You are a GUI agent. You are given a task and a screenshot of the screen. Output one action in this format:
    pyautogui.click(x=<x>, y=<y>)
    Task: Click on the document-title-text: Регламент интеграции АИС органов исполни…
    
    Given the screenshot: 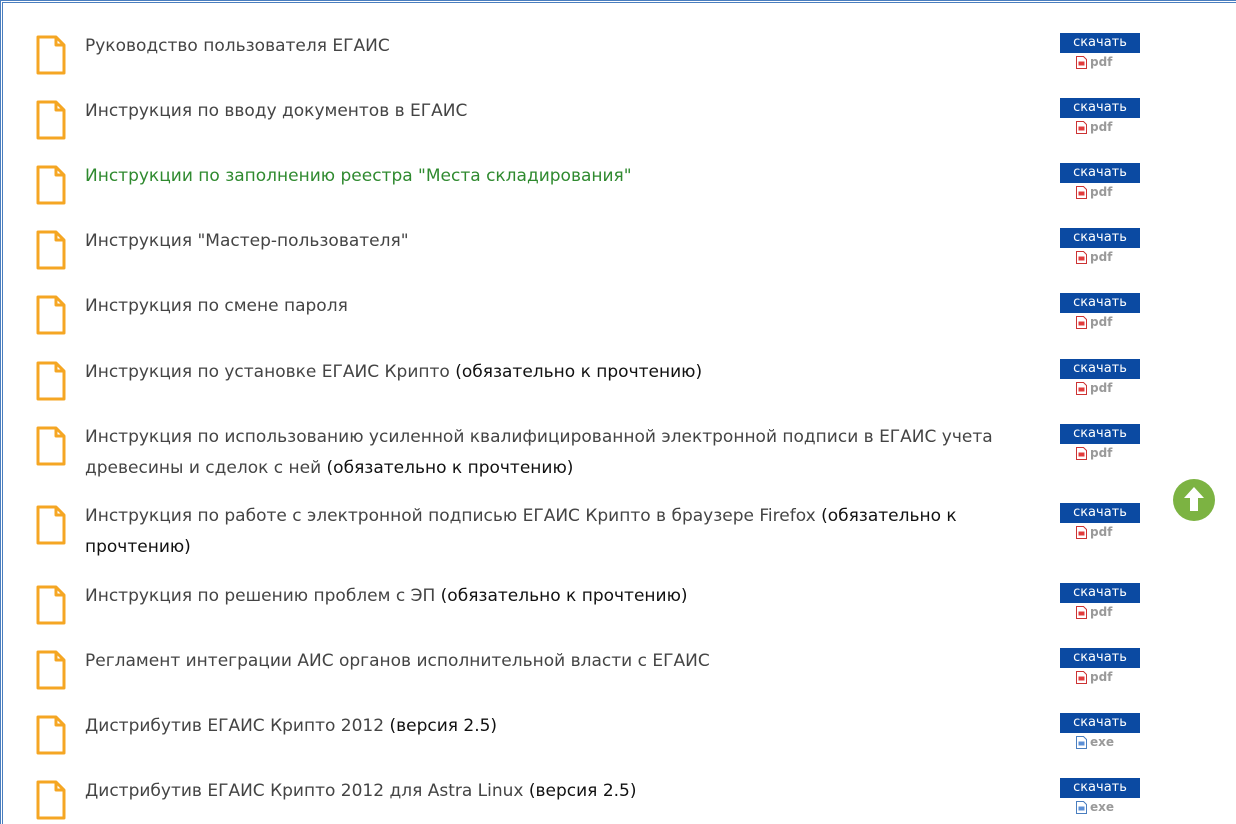 What is the action you would take?
    pyautogui.click(x=397, y=661)
    